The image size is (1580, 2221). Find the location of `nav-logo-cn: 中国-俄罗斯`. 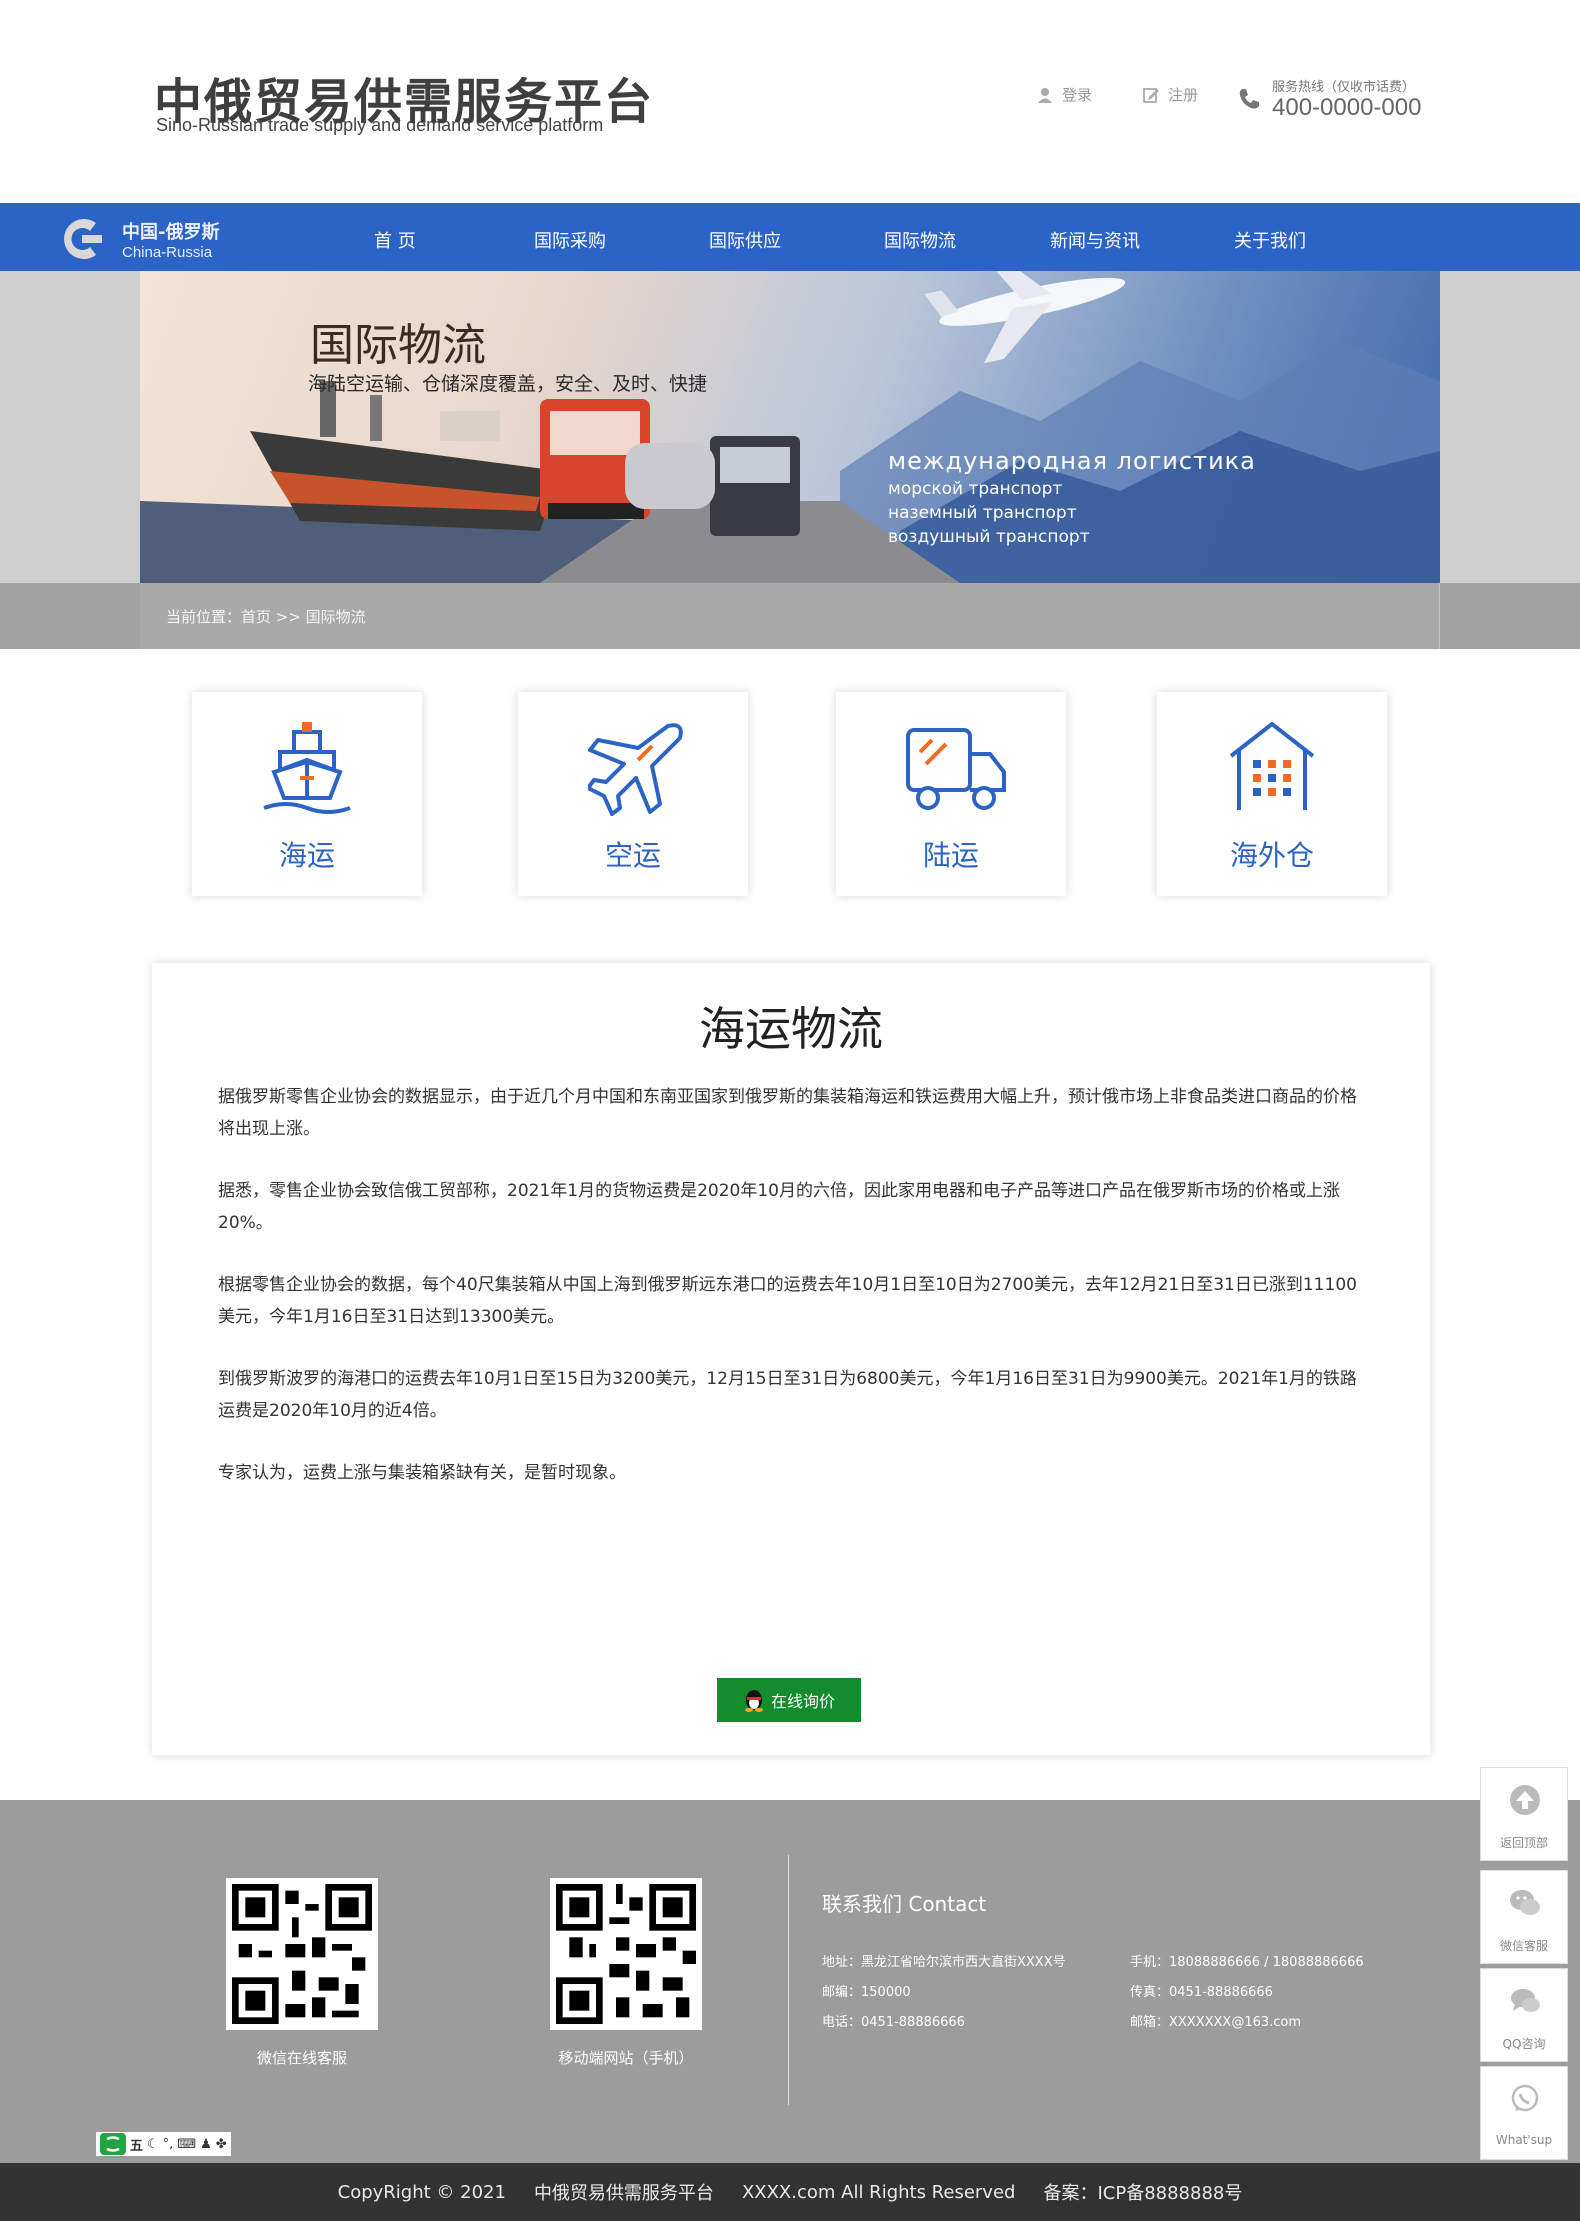

nav-logo-cn: 中国-俄罗斯 is located at coordinates (171, 232).